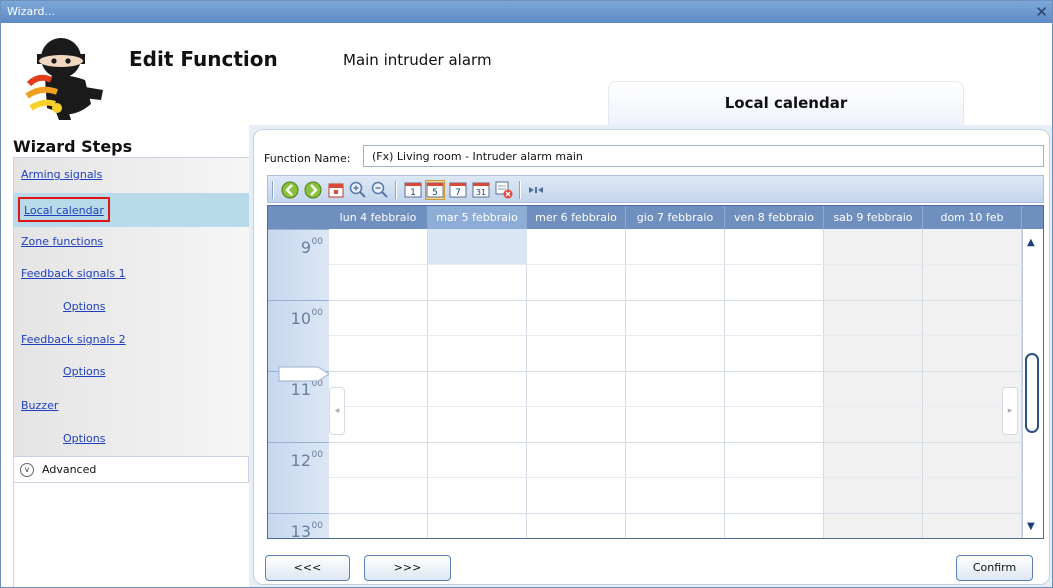 This screenshot has height=588, width=1053. What do you see at coordinates (298, 335) in the screenshot?
I see `hour-slot: 10 00` at bounding box center [298, 335].